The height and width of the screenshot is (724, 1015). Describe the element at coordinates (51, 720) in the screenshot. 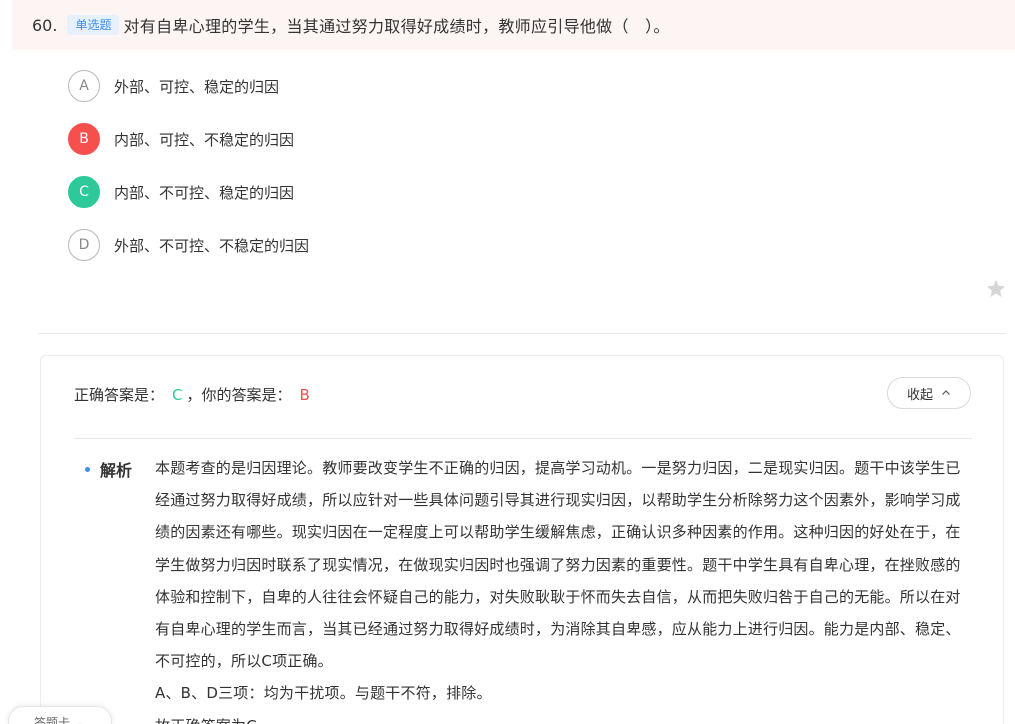

I see `answer-card-label: 答题卡` at that location.